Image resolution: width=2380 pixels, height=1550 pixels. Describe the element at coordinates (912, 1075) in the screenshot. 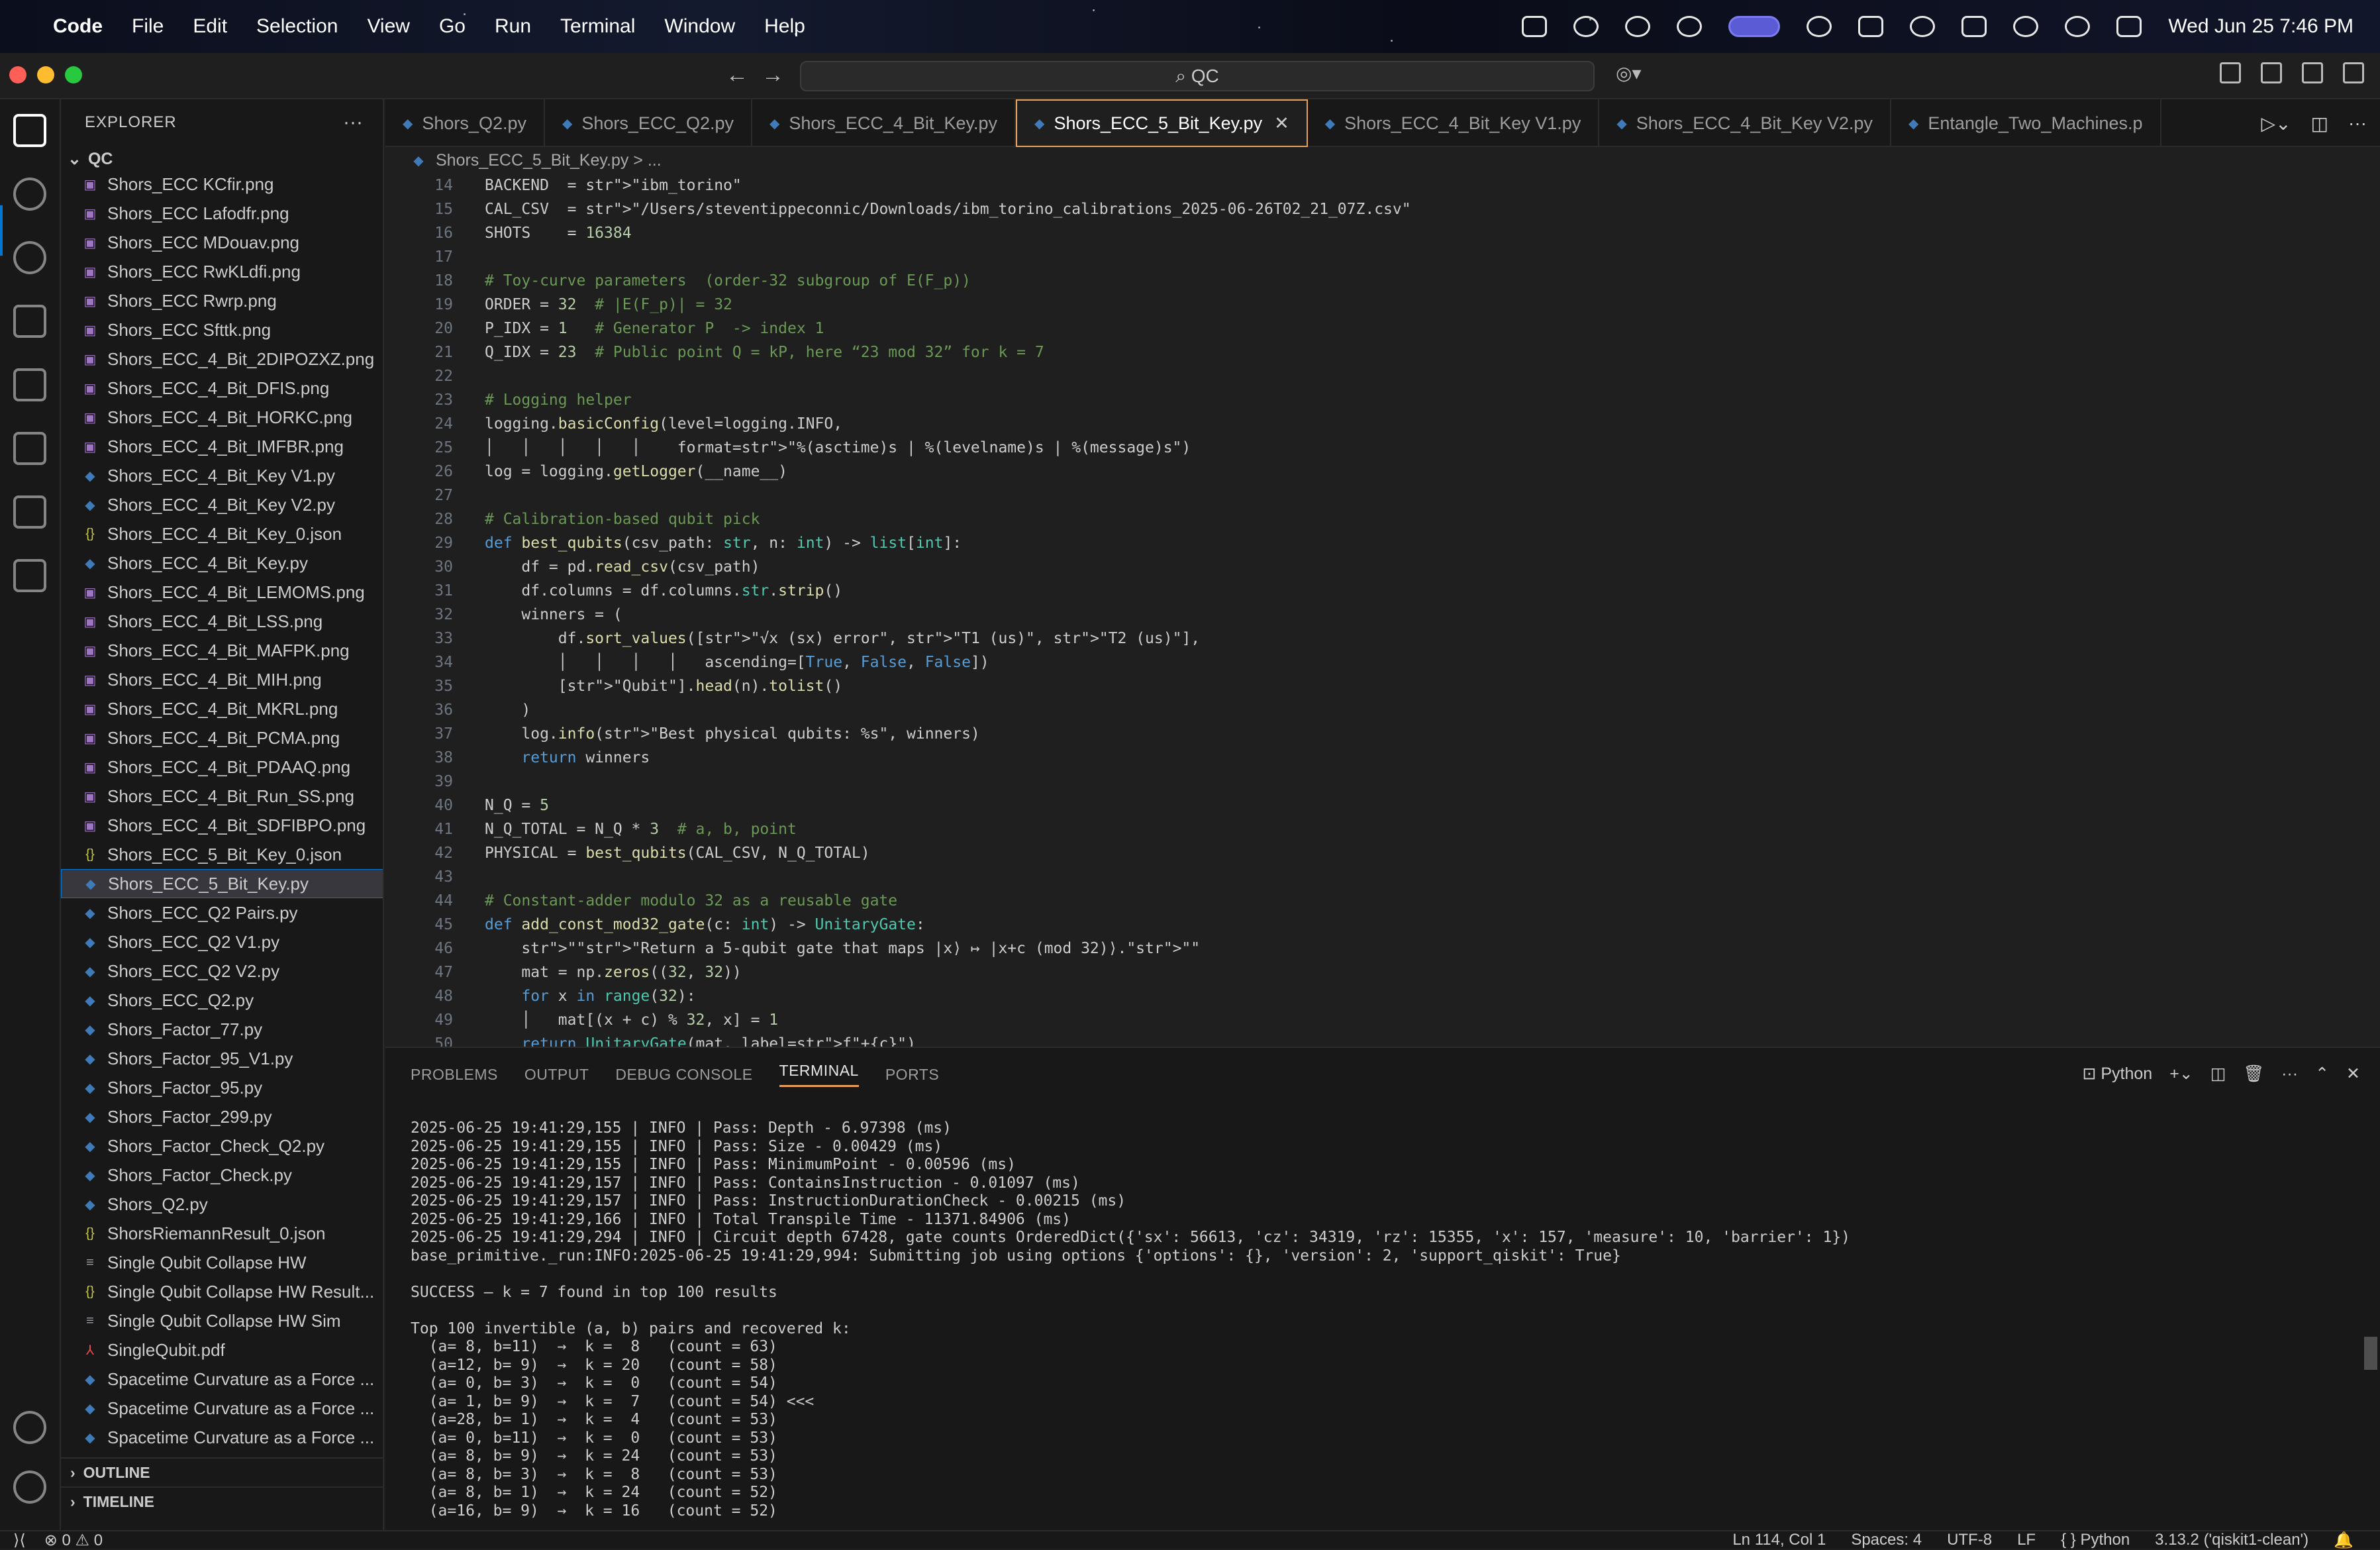

I see `tab-ports: PORTS` at that location.